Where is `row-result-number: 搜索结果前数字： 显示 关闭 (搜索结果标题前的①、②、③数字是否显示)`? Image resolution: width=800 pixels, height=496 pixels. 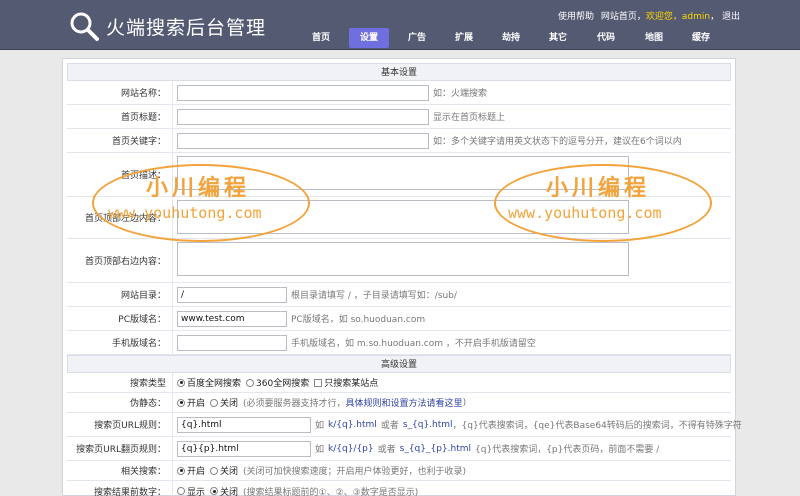 row-result-number: 搜索结果前数字： 显示 关闭 (搜索结果标题前的①、②、③数字是否显示) is located at coordinates (399, 488).